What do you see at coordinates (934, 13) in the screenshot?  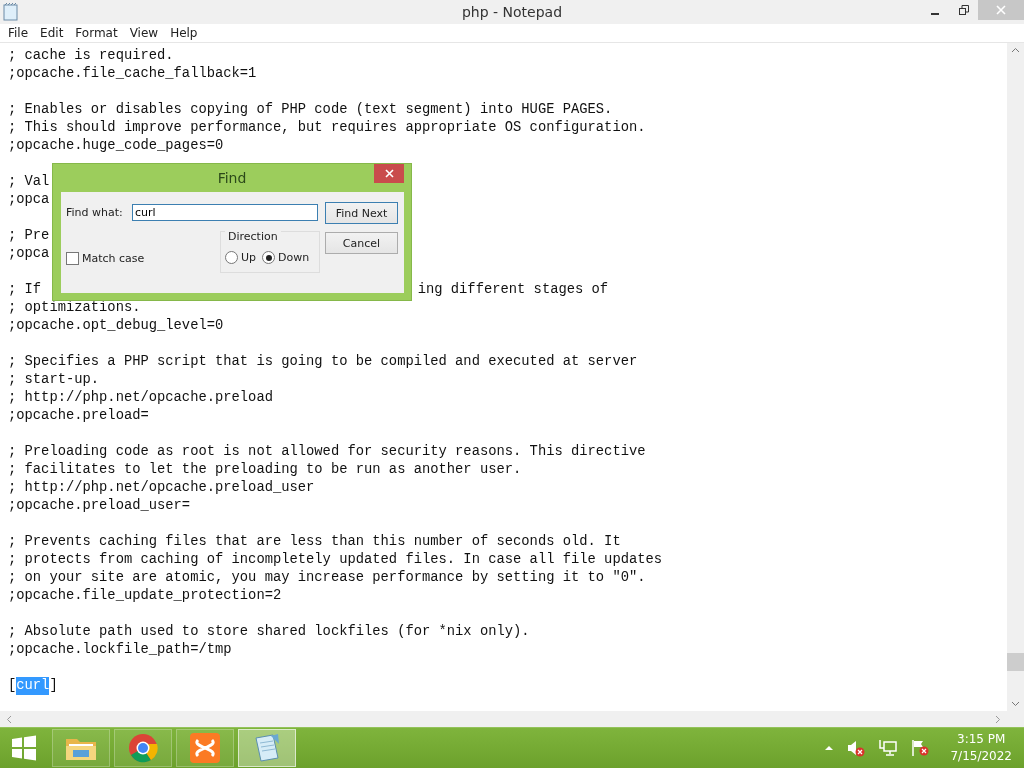 I see `minimize-icon` at bounding box center [934, 13].